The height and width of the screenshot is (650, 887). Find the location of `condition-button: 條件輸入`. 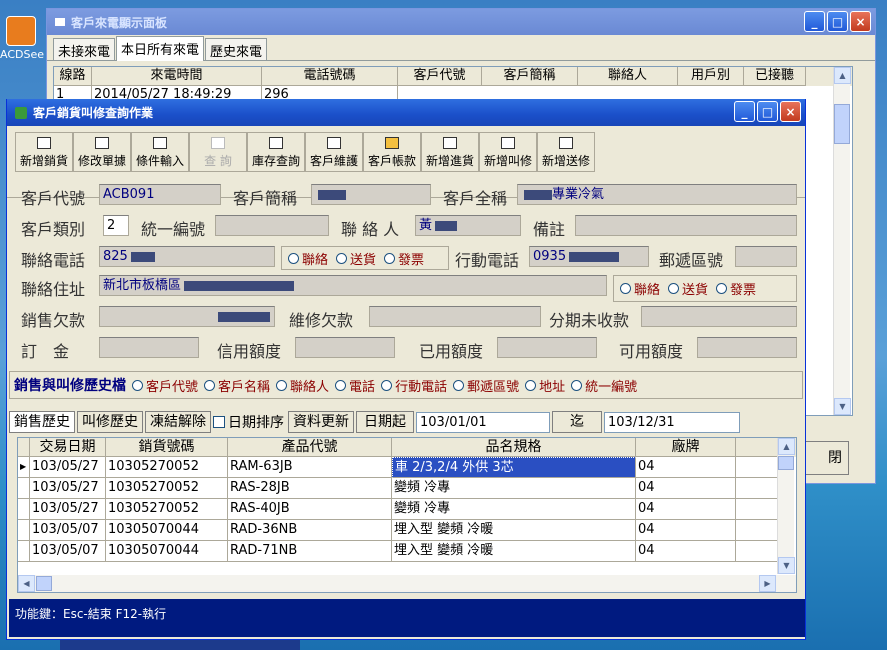

condition-button: 條件輸入 is located at coordinates (160, 152).